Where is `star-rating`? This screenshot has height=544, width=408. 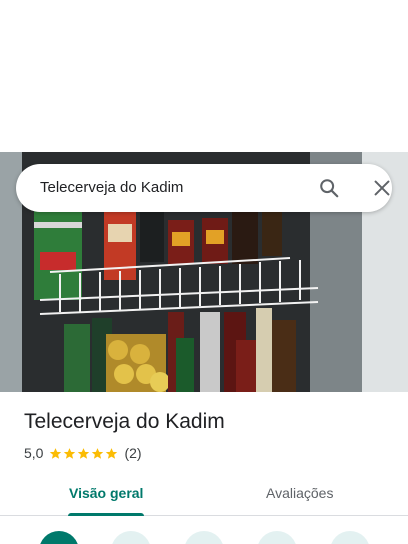
star-rating is located at coordinates (83, 453).